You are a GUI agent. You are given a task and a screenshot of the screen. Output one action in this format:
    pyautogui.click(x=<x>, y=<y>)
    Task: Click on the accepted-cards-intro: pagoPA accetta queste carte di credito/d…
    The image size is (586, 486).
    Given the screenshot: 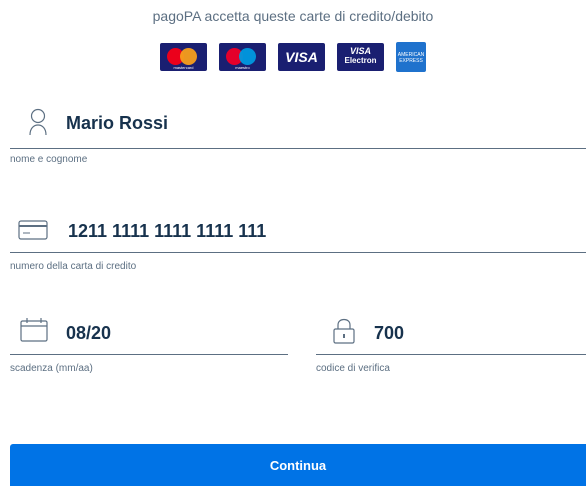 What is the action you would take?
    pyautogui.click(x=293, y=16)
    